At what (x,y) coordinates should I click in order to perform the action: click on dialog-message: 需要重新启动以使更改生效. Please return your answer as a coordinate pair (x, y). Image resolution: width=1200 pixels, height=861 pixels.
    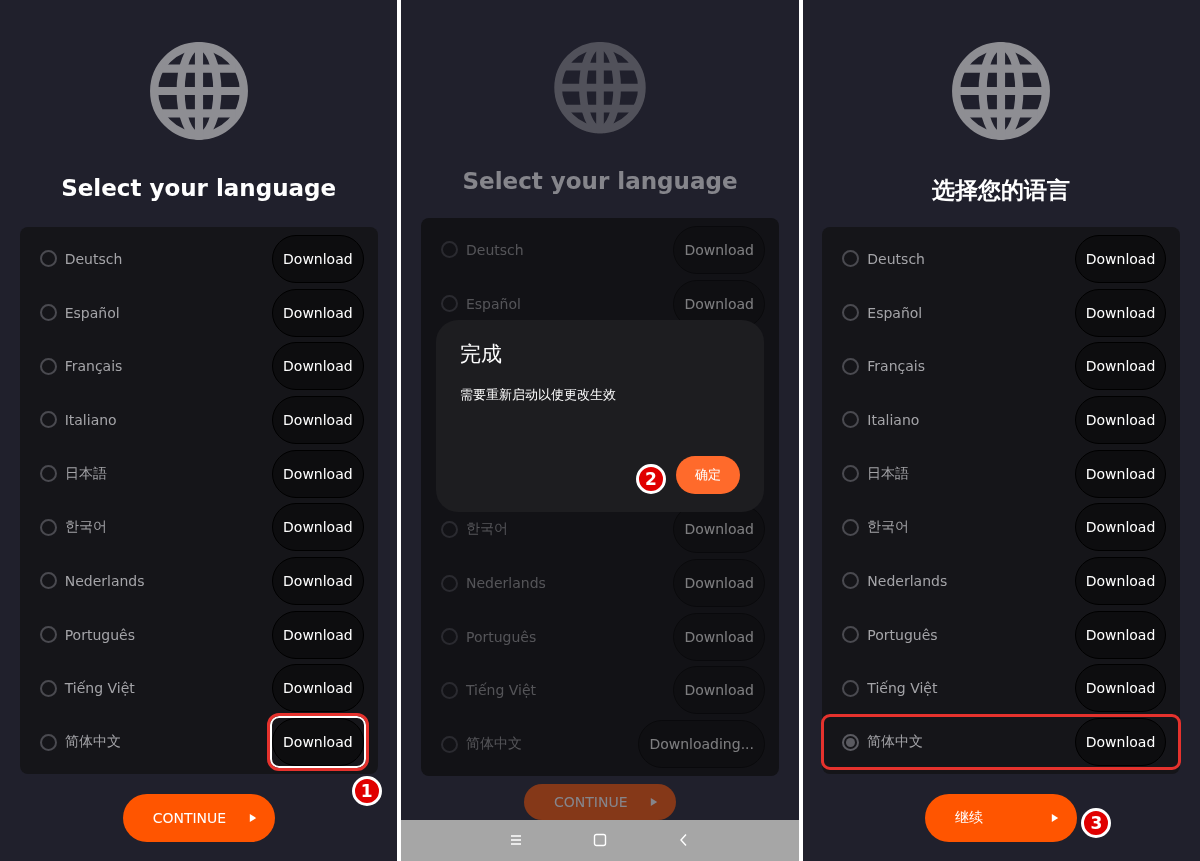
    Looking at the image, I should click on (538, 395).